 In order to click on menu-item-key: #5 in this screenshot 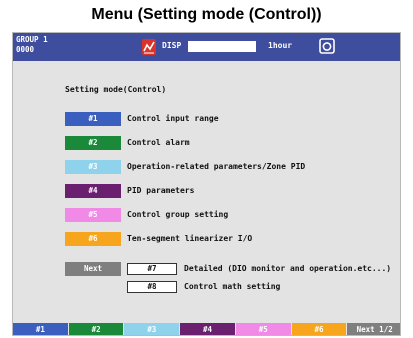, I will do `click(93, 215)`.